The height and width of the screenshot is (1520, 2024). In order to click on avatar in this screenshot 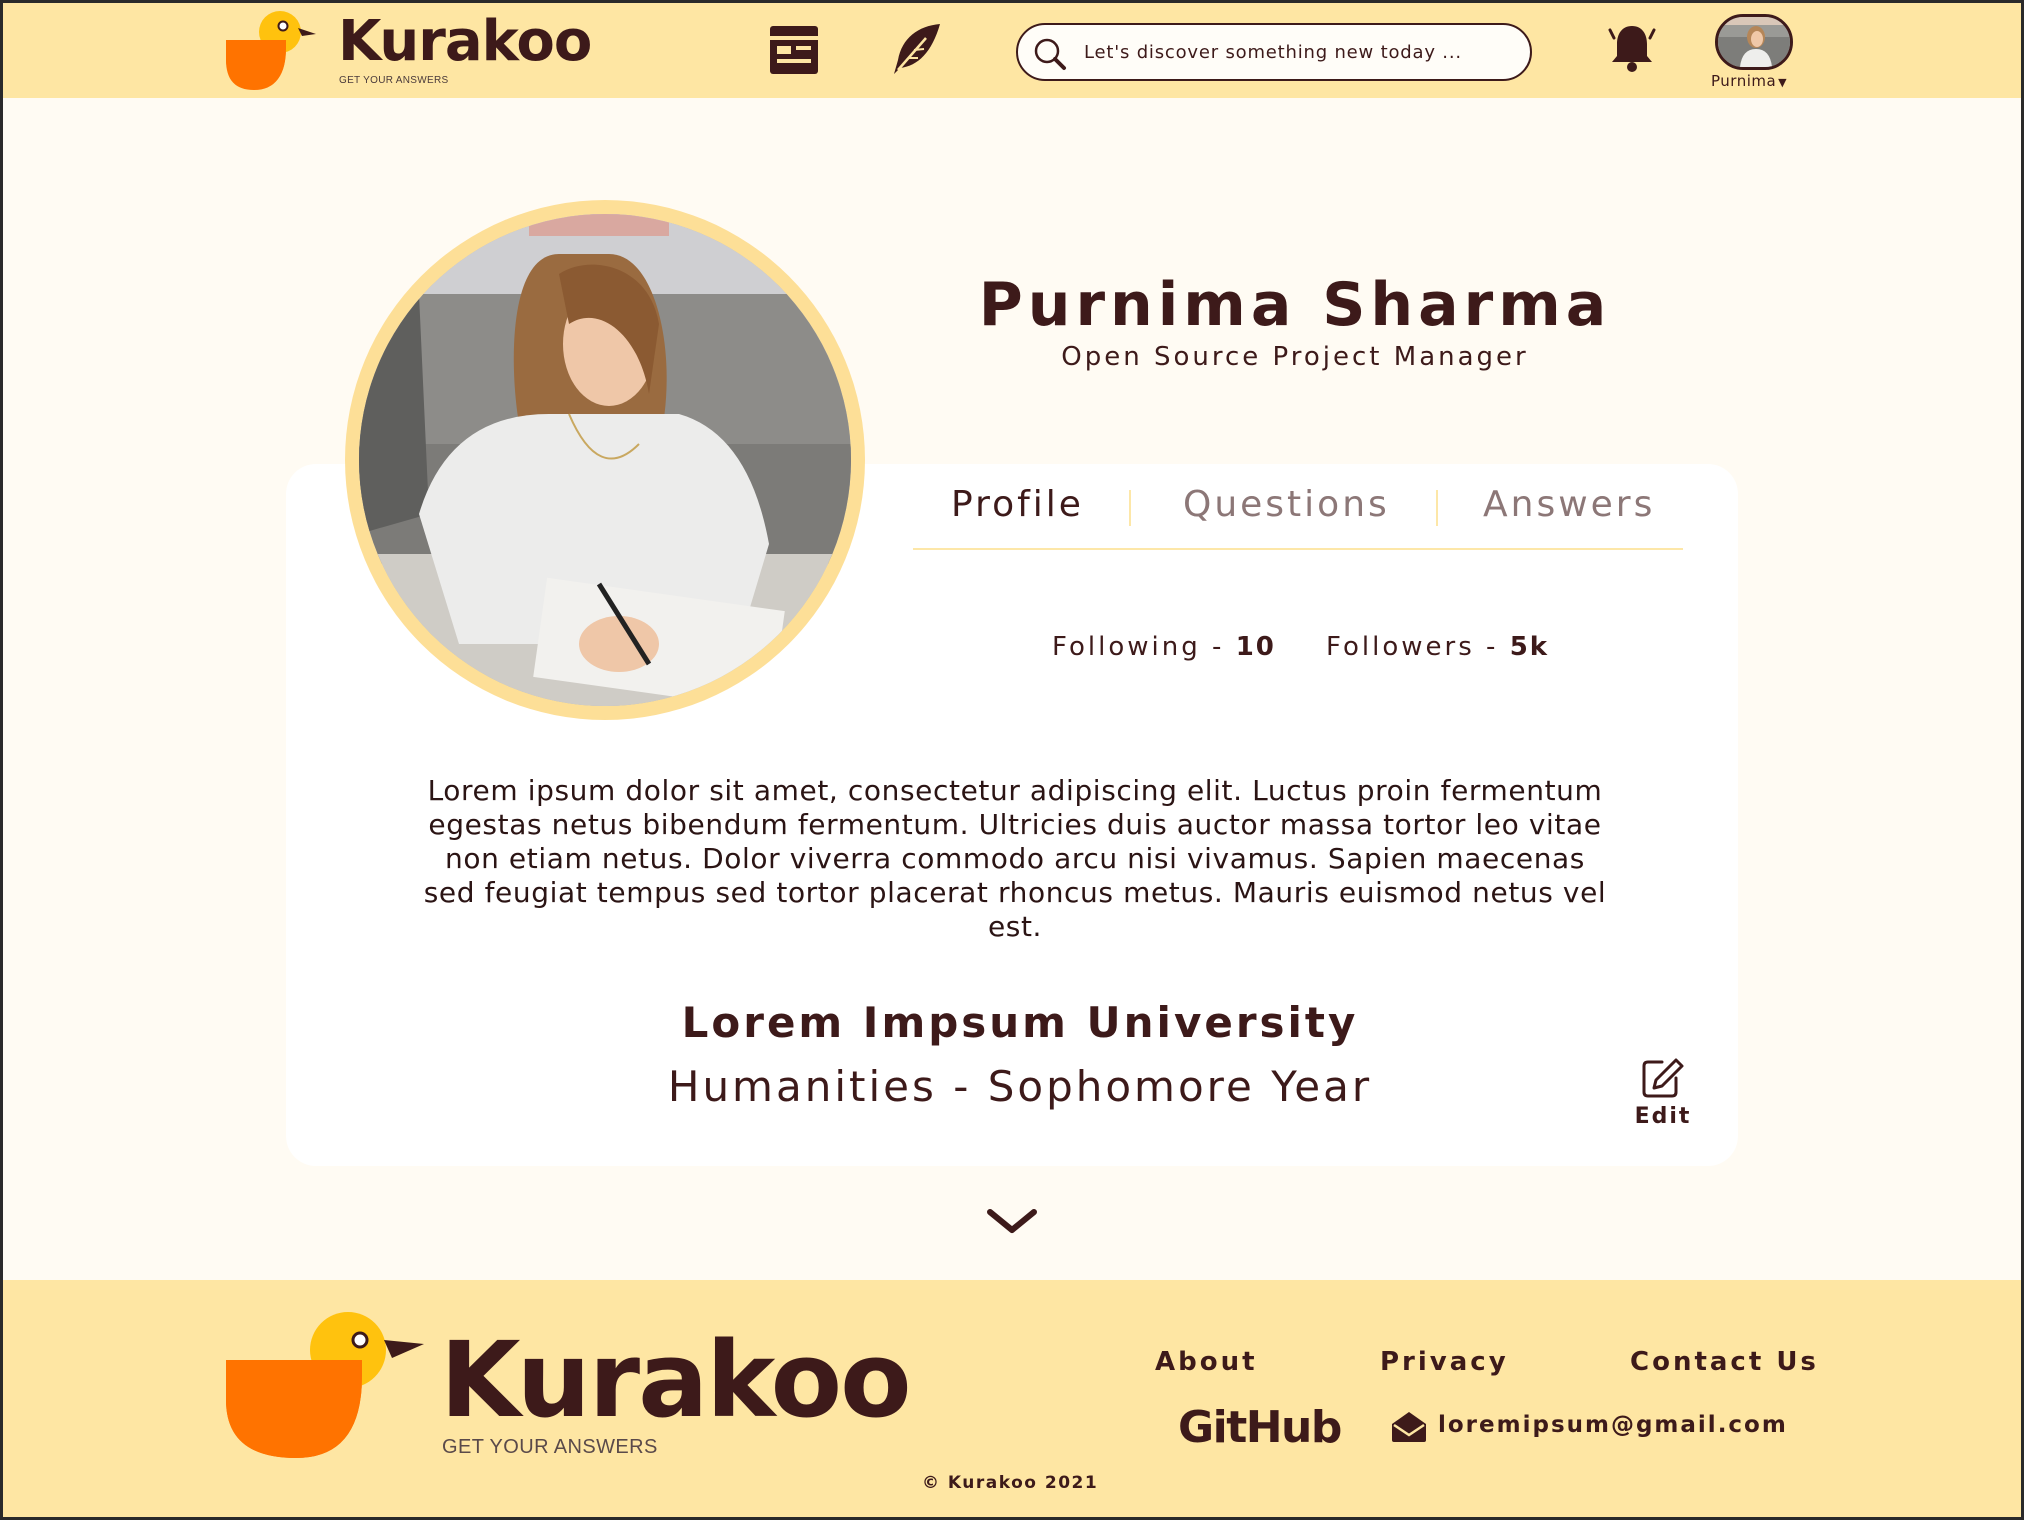, I will do `click(1754, 42)`.